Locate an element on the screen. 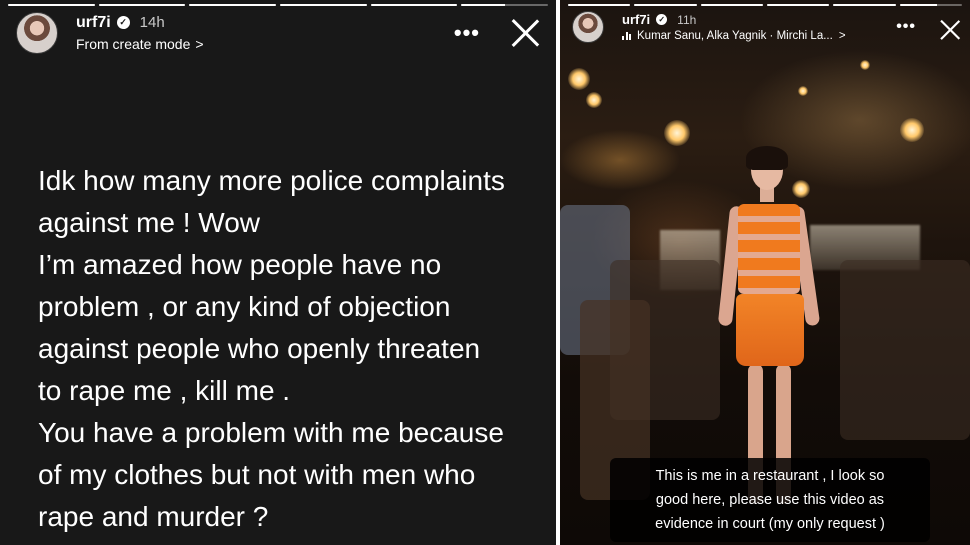 This screenshot has width=970, height=545. music-bars-icon is located at coordinates (626, 35).